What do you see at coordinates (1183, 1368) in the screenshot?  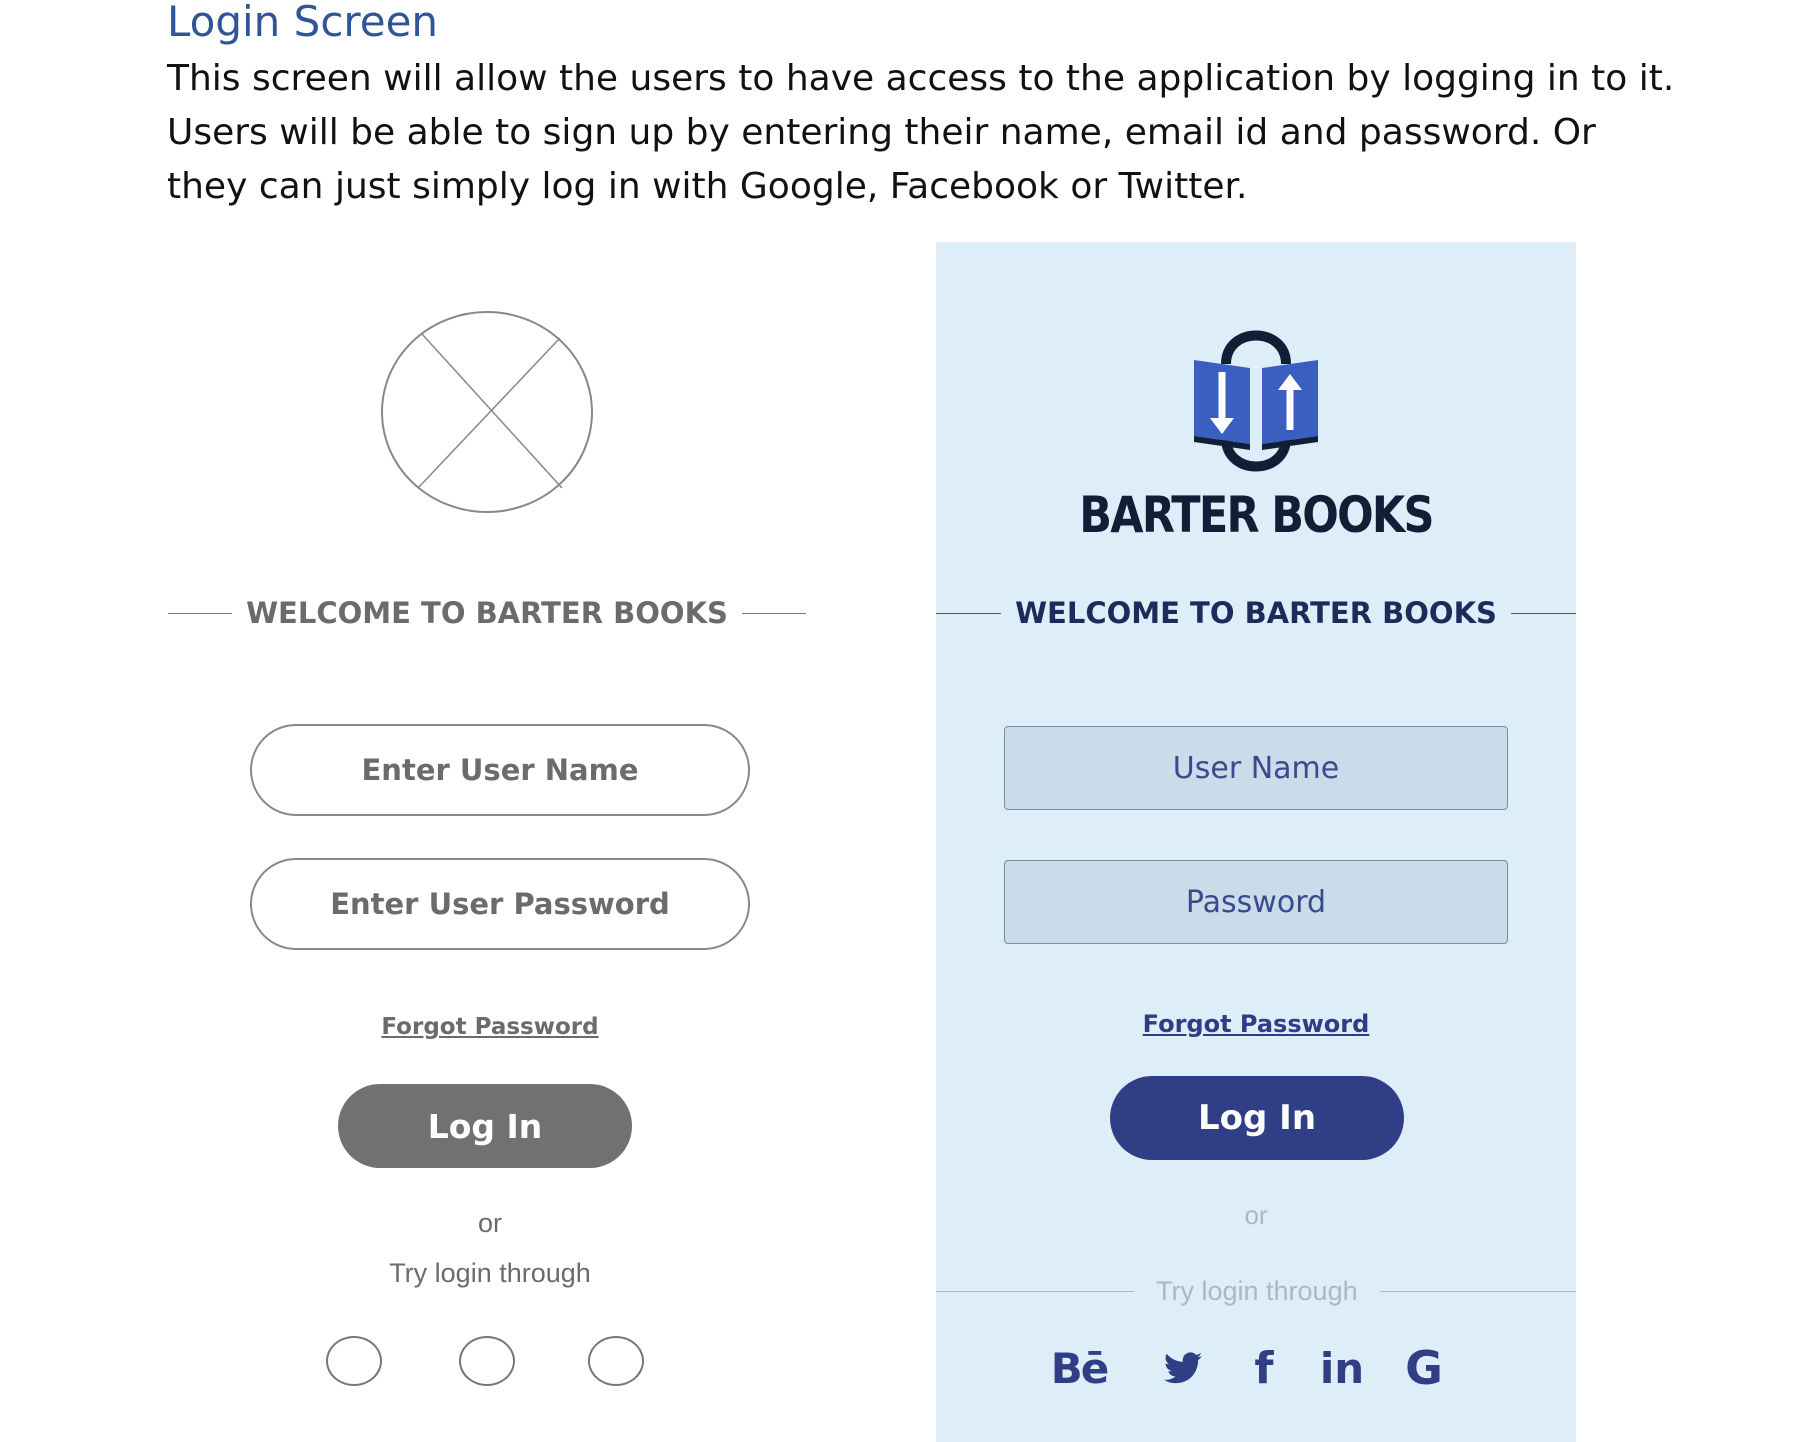 I see `twitter-icon` at bounding box center [1183, 1368].